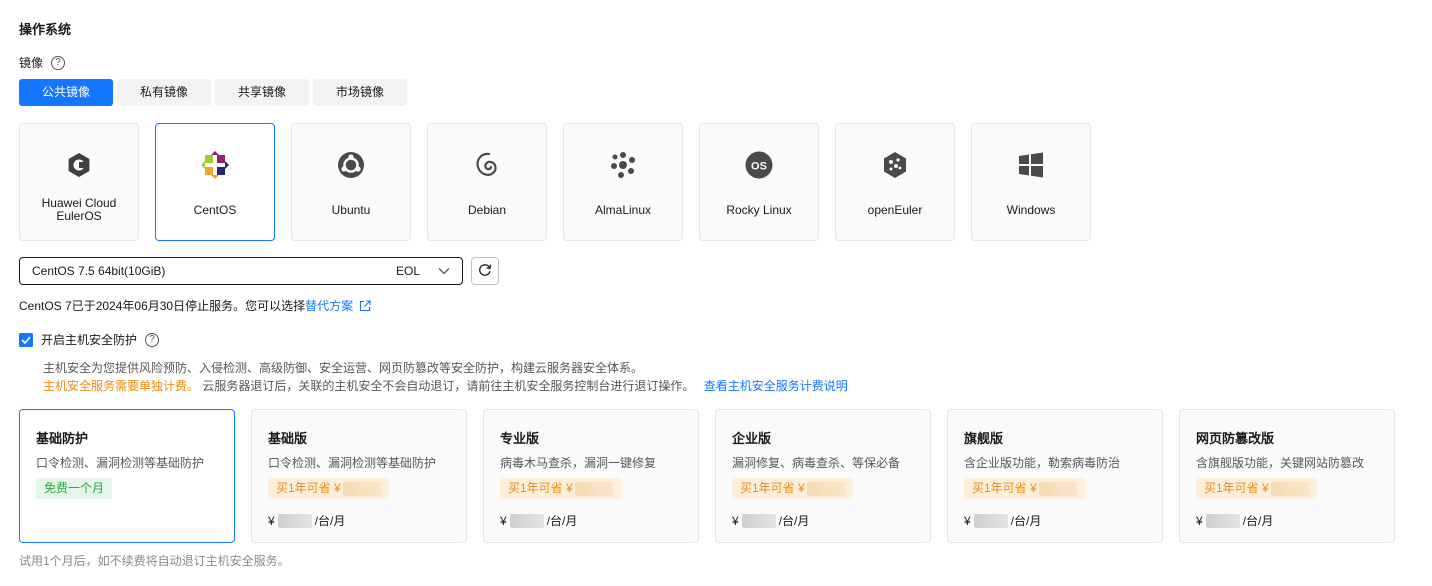 This screenshot has height=586, width=1432. Describe the element at coordinates (74, 488) in the screenshot. I see `free-badge: 免费一个月` at that location.